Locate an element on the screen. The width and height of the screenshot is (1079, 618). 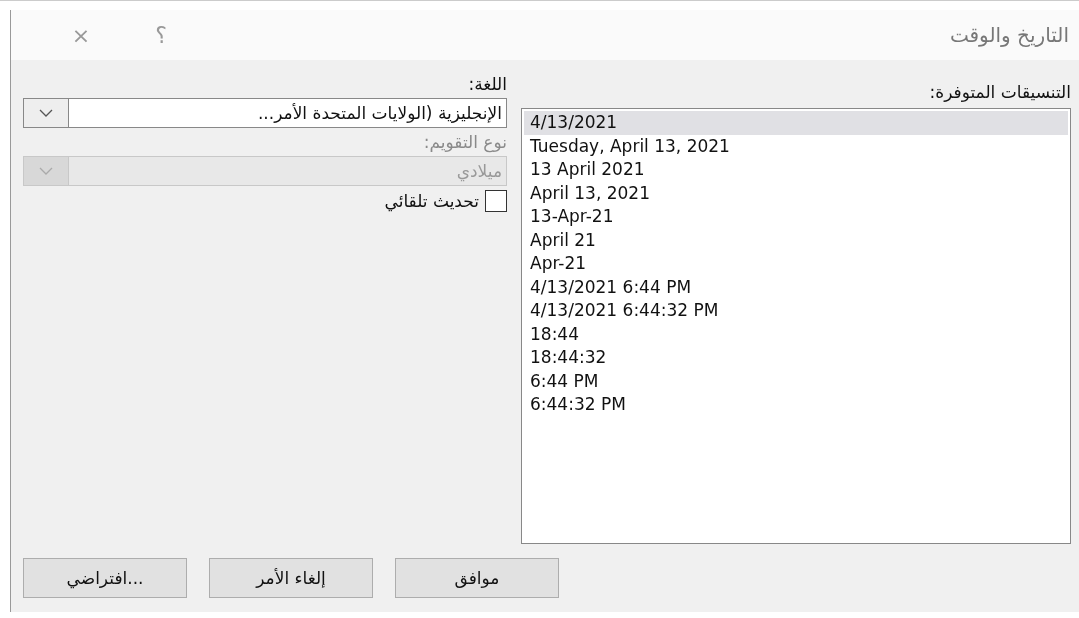
window-title: التاريخ والوقت is located at coordinates (1008, 35).